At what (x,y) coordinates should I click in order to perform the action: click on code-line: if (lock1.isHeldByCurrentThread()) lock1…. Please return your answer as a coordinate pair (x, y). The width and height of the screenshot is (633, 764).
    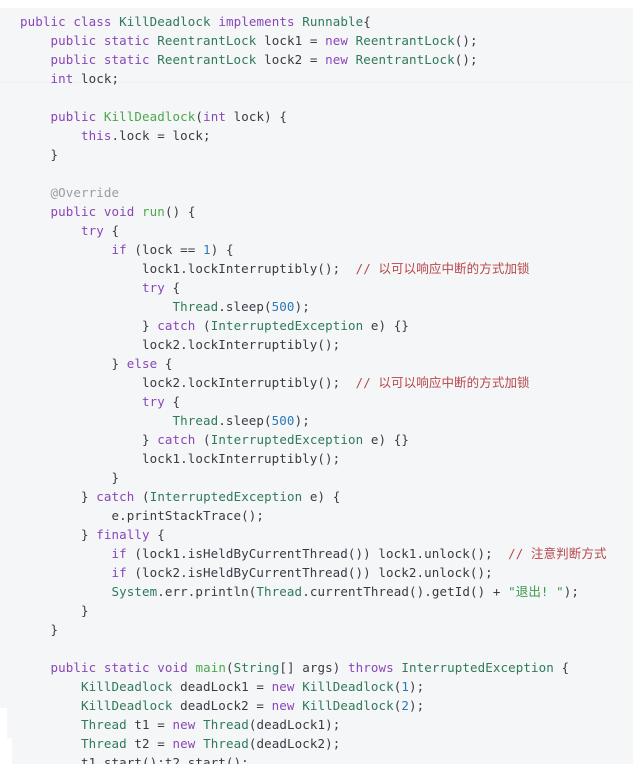
    Looking at the image, I should click on (326, 553).